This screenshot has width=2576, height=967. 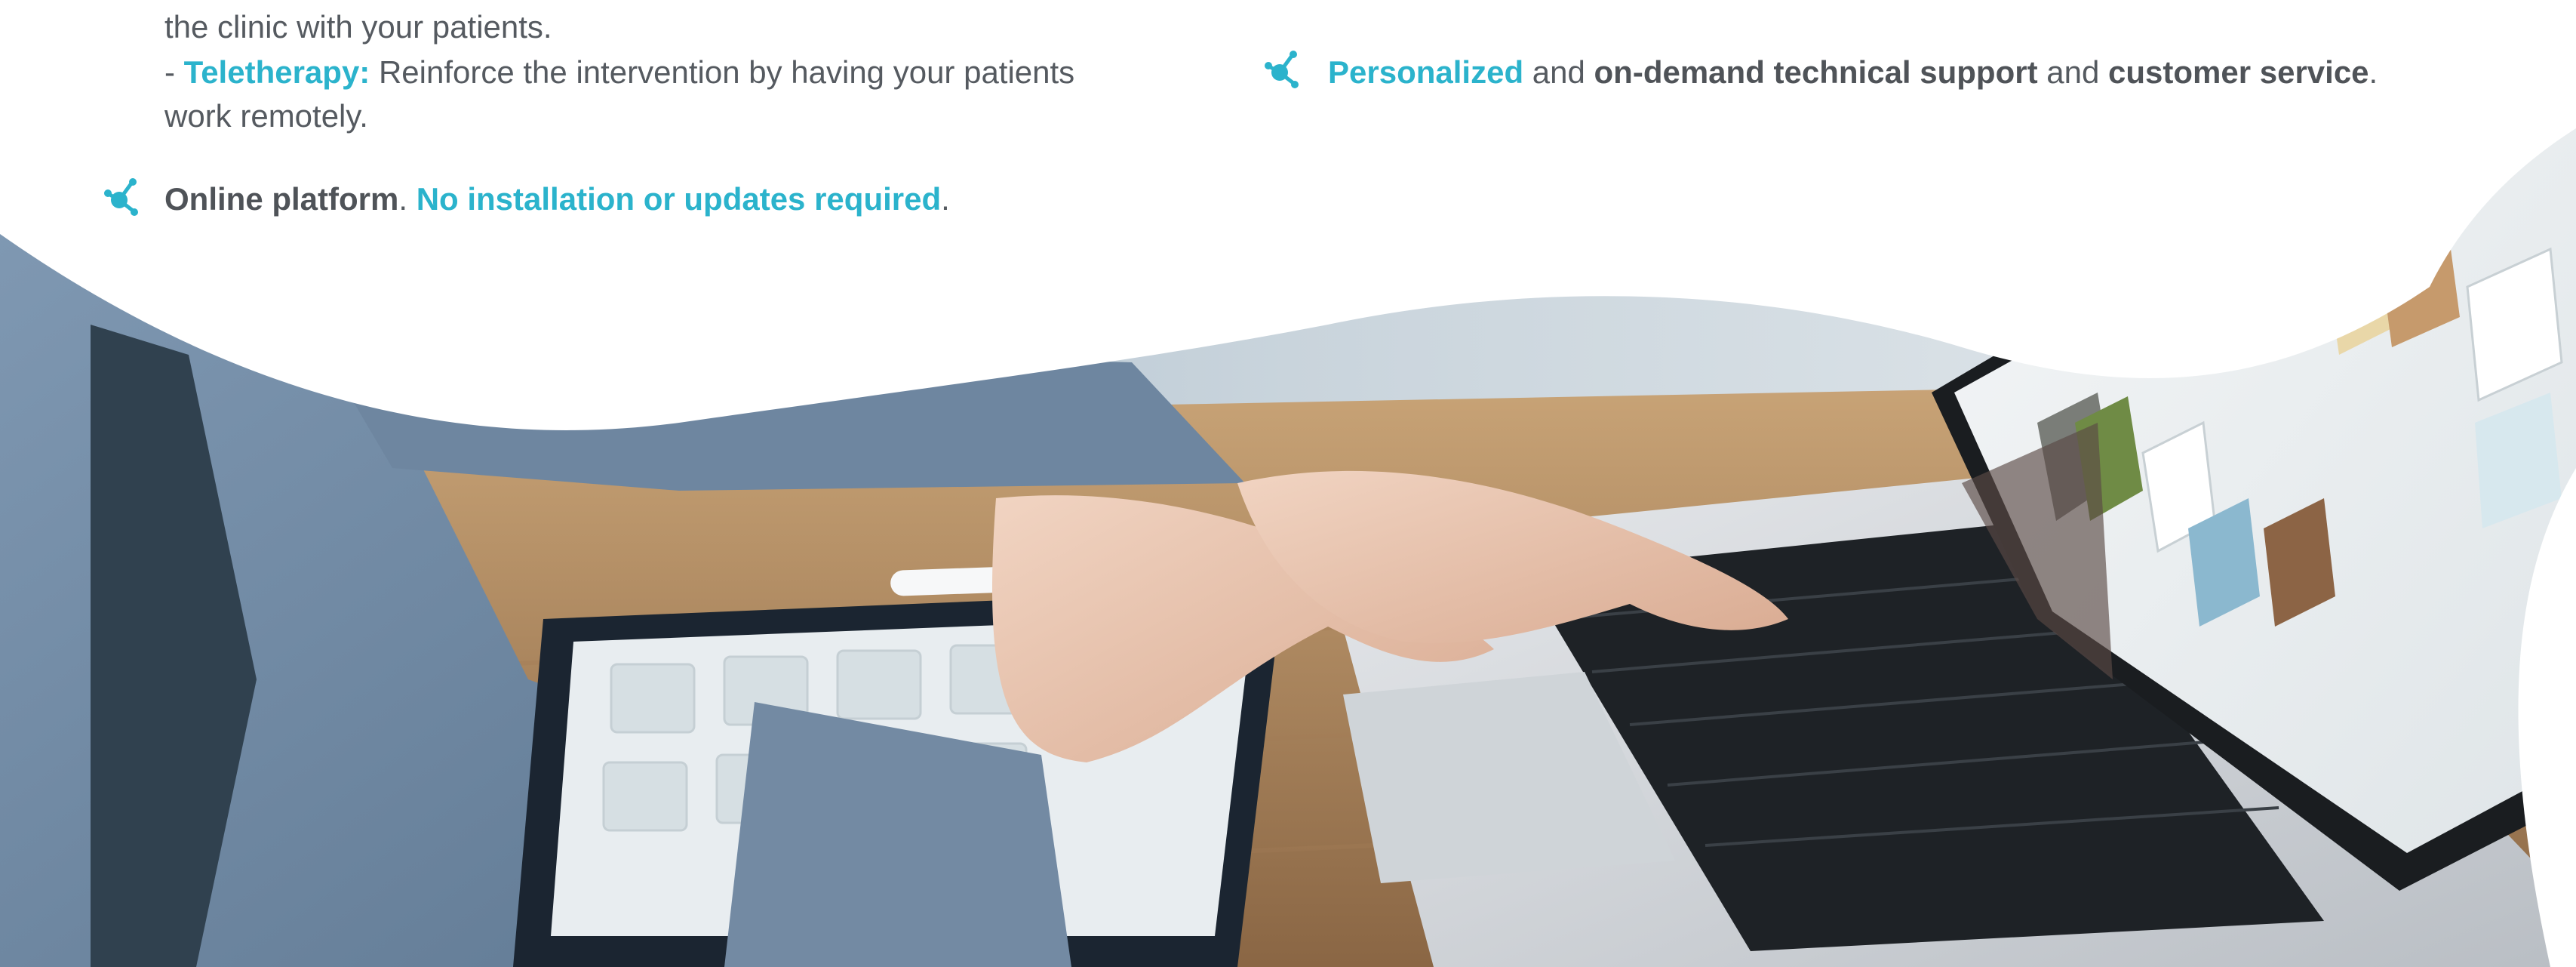 What do you see at coordinates (407, 199) in the screenshot?
I see `online-platform-sep: .` at bounding box center [407, 199].